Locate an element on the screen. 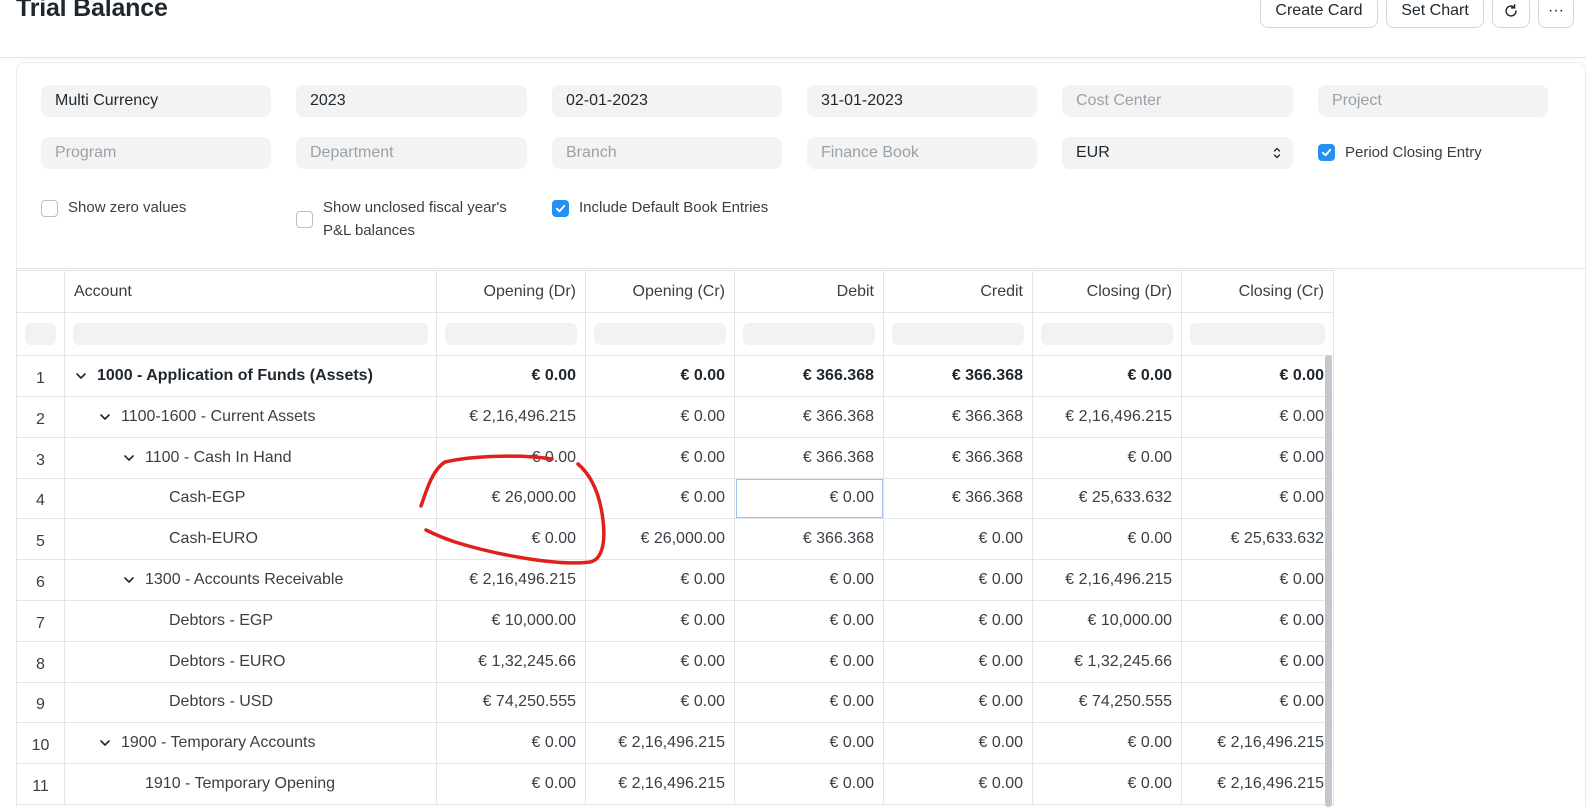 The image size is (1586, 807). cost-center-field: Cost Center is located at coordinates (1177, 101).